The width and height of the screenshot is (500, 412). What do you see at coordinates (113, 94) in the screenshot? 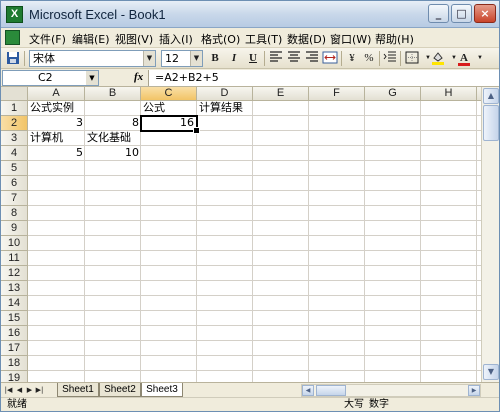
I see `column-header-b: B` at bounding box center [113, 94].